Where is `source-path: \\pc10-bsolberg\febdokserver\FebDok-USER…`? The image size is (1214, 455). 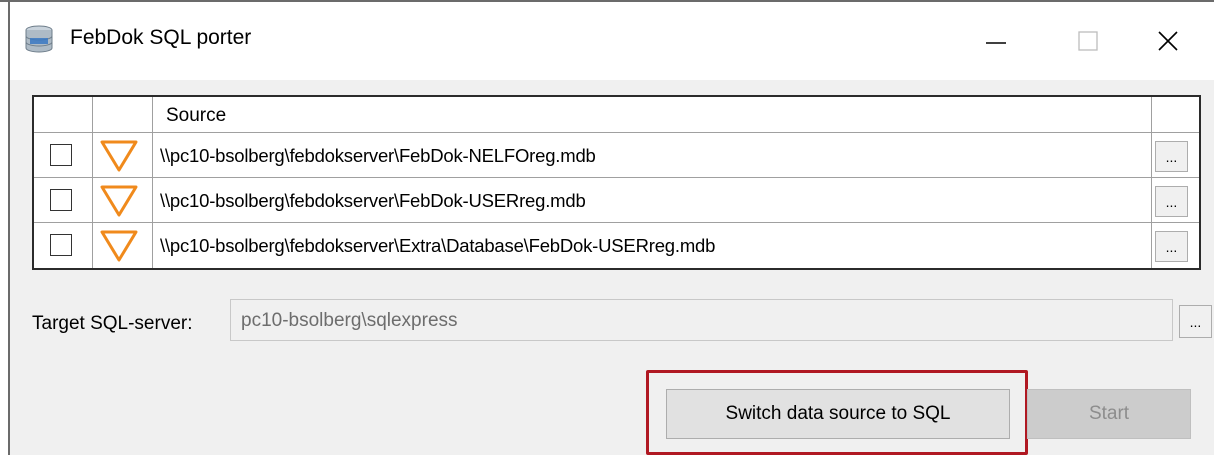 source-path: \\pc10-bsolberg\febdokserver\FebDok-USER… is located at coordinates (373, 200).